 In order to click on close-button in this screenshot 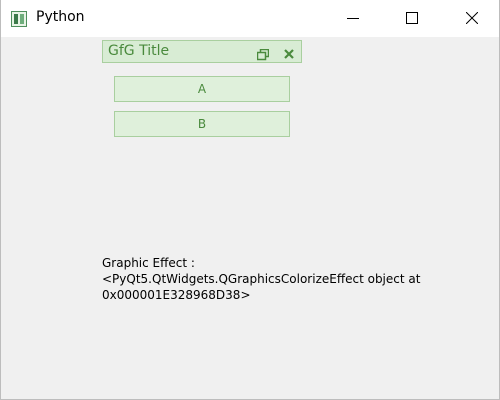, I will do `click(472, 18)`.